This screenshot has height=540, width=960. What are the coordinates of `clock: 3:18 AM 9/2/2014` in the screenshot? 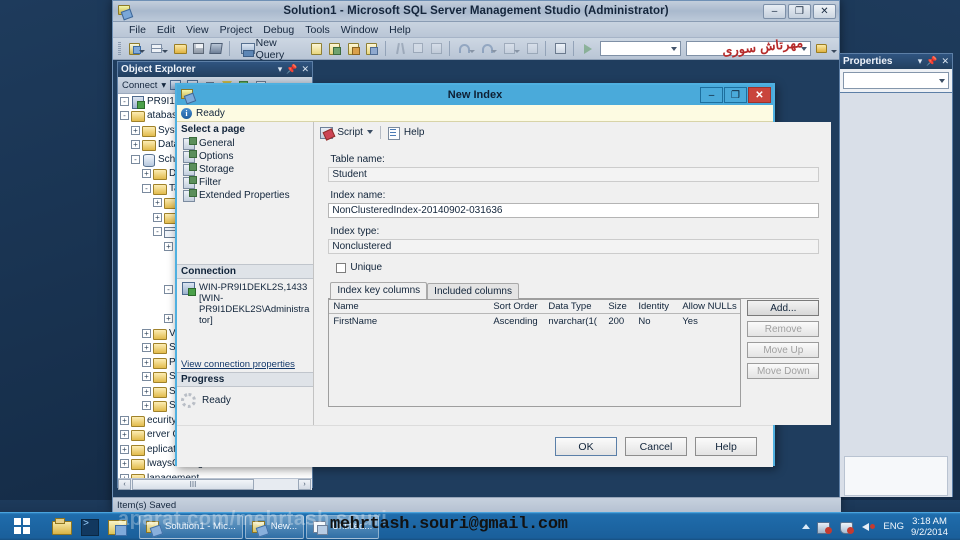 It's located at (932, 527).